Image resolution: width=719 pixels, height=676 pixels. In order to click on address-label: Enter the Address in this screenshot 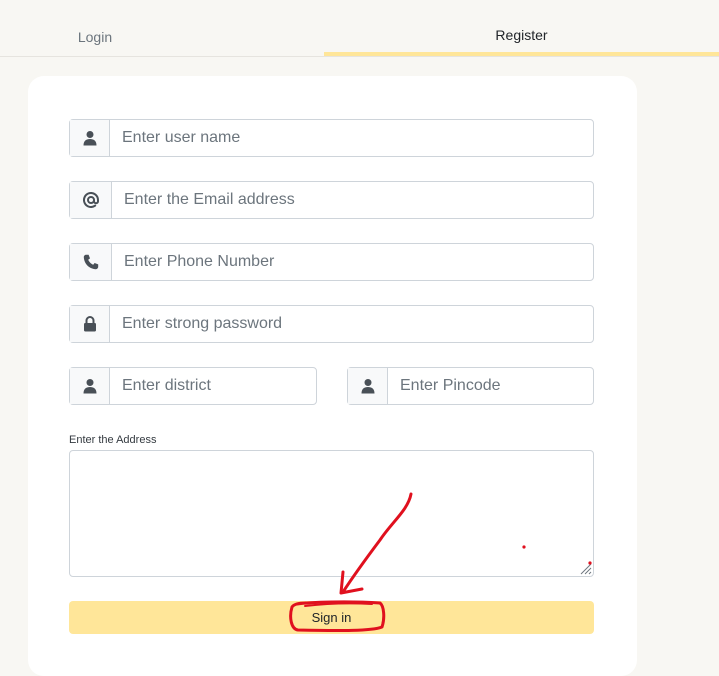, I will do `click(113, 440)`.